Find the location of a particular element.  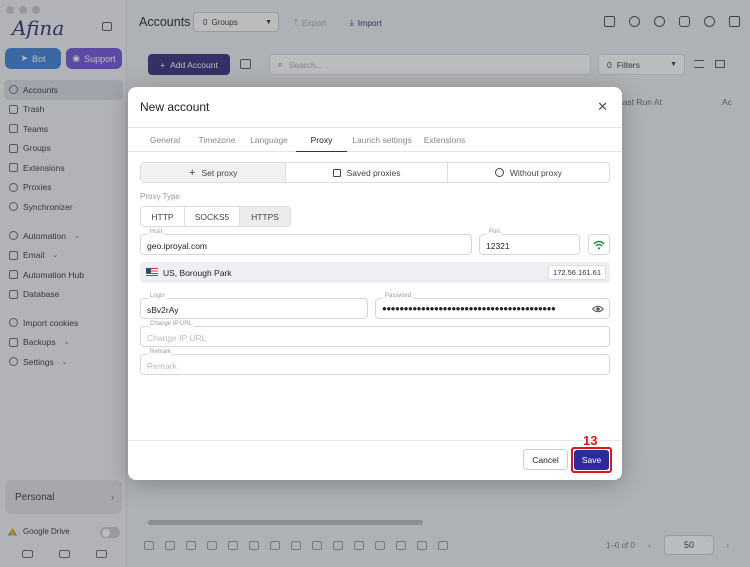

proxy-geo-info: US, Borough Park 172.56.161.61 is located at coordinates (375, 272).